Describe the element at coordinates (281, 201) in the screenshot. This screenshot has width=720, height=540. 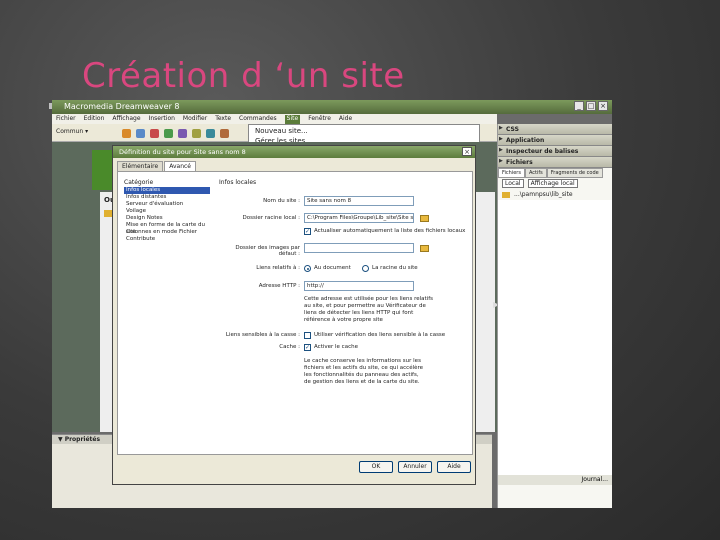
I see `site-name-label: Nom du site :` at that location.